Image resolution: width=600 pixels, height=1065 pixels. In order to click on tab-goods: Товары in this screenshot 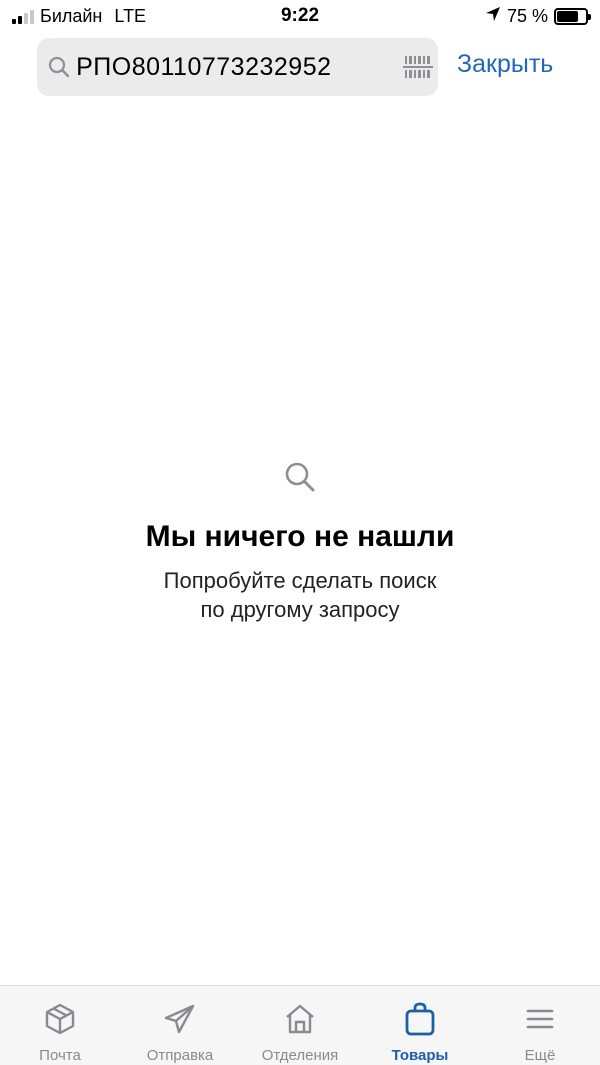, I will do `click(420, 1025)`.